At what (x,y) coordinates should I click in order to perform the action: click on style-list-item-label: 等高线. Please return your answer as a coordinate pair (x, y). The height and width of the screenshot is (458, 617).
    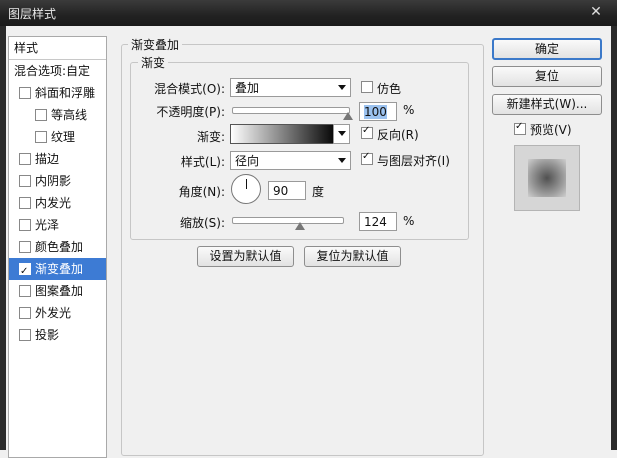
    Looking at the image, I should click on (69, 115).